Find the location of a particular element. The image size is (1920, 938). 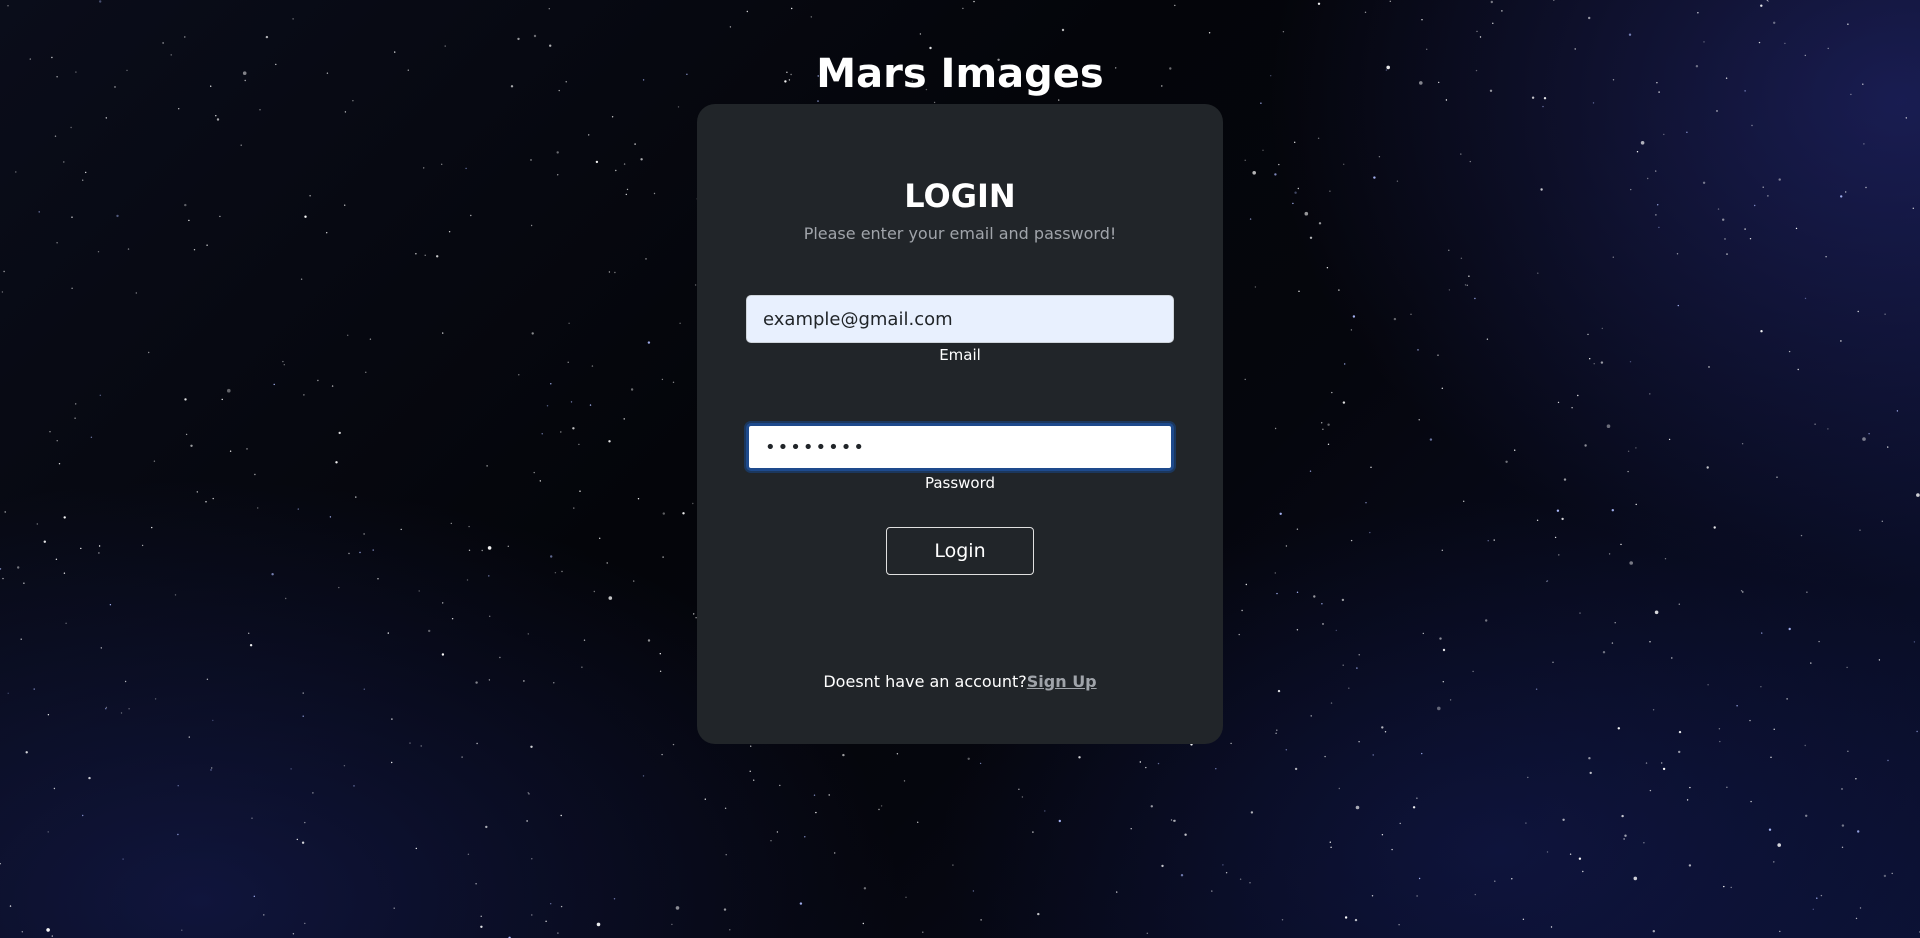

password-input is located at coordinates (960, 447).